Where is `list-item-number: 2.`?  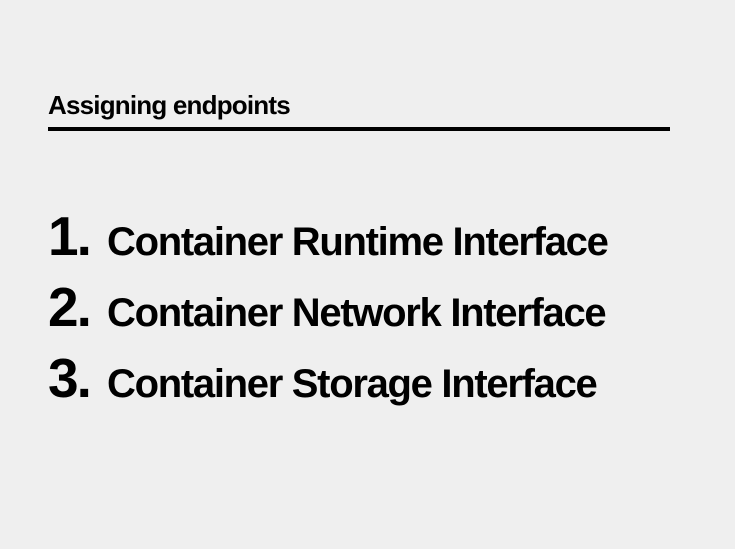 list-item-number: 2. is located at coordinates (70, 307).